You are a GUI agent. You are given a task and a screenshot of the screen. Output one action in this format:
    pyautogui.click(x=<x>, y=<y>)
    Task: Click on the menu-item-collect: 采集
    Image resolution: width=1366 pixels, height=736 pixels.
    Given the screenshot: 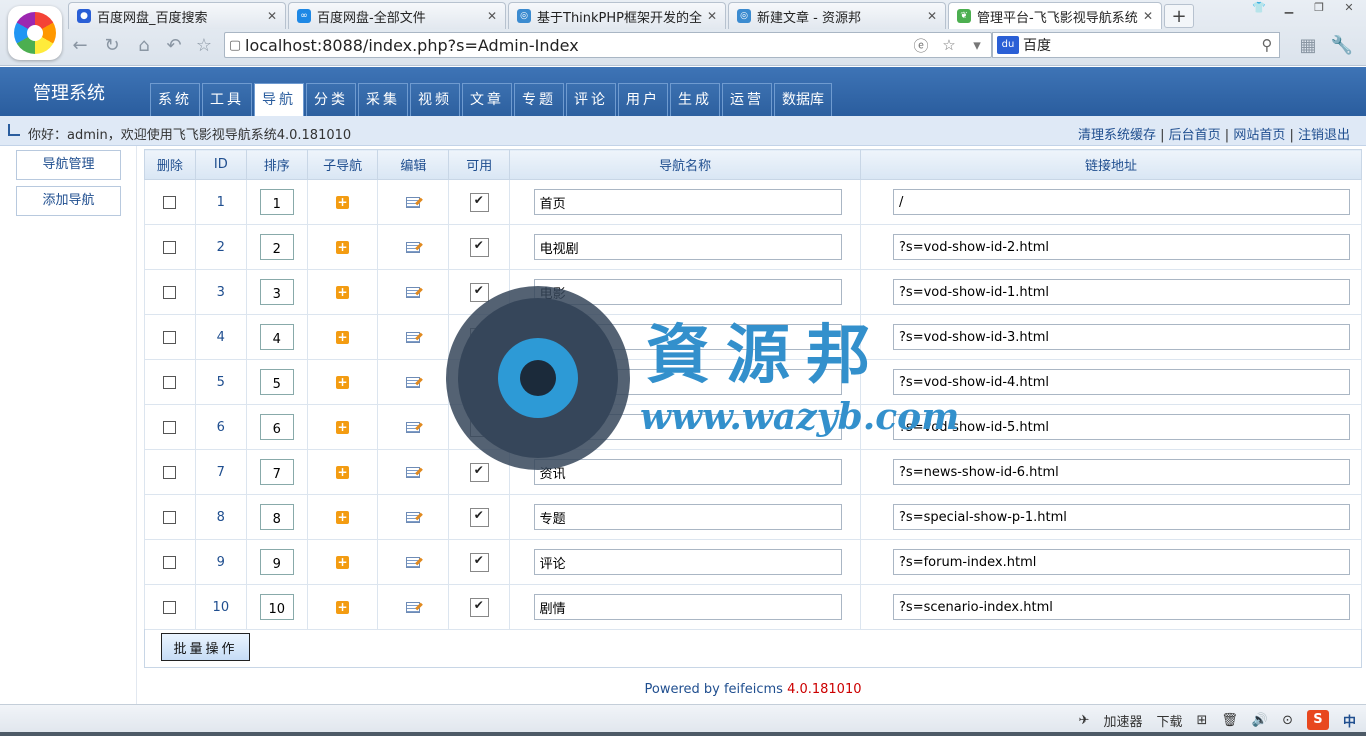 What is the action you would take?
    pyautogui.click(x=383, y=99)
    